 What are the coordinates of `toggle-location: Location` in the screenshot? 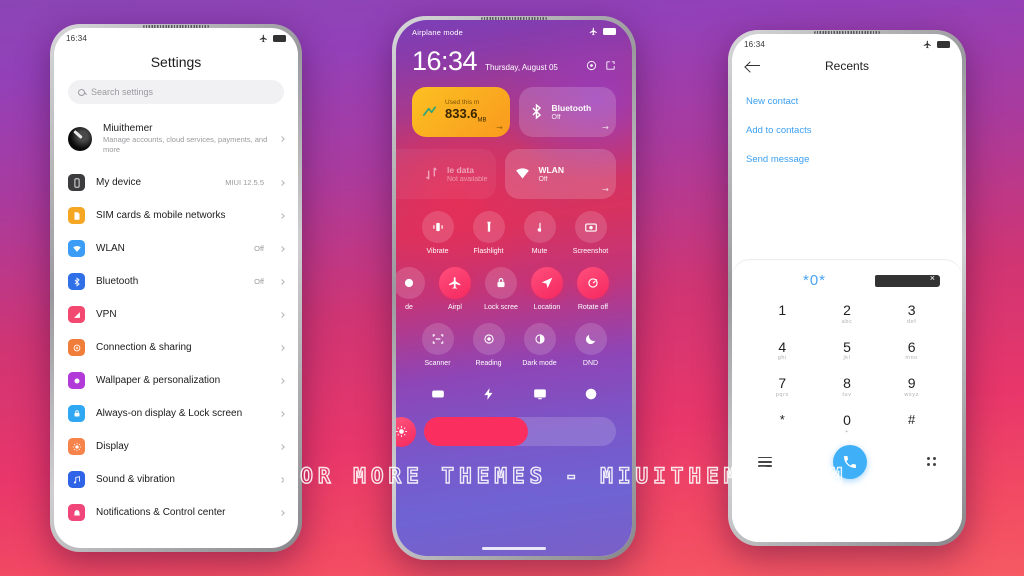 It's located at (547, 288).